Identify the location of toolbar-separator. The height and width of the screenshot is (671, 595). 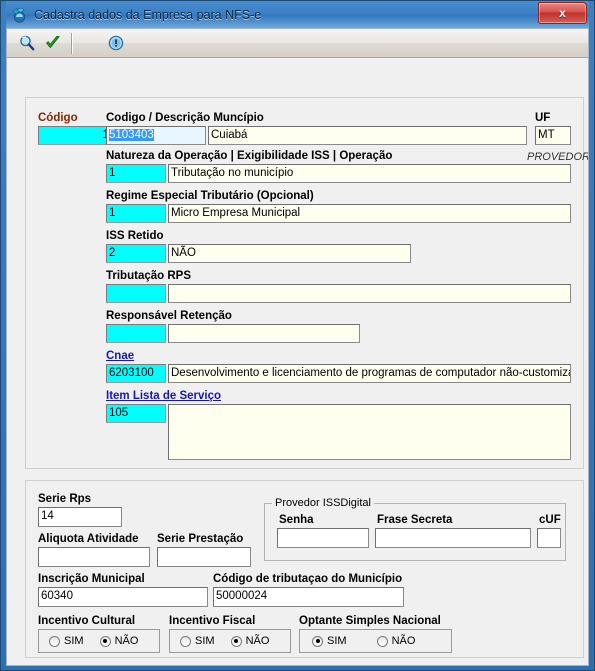
(71, 43).